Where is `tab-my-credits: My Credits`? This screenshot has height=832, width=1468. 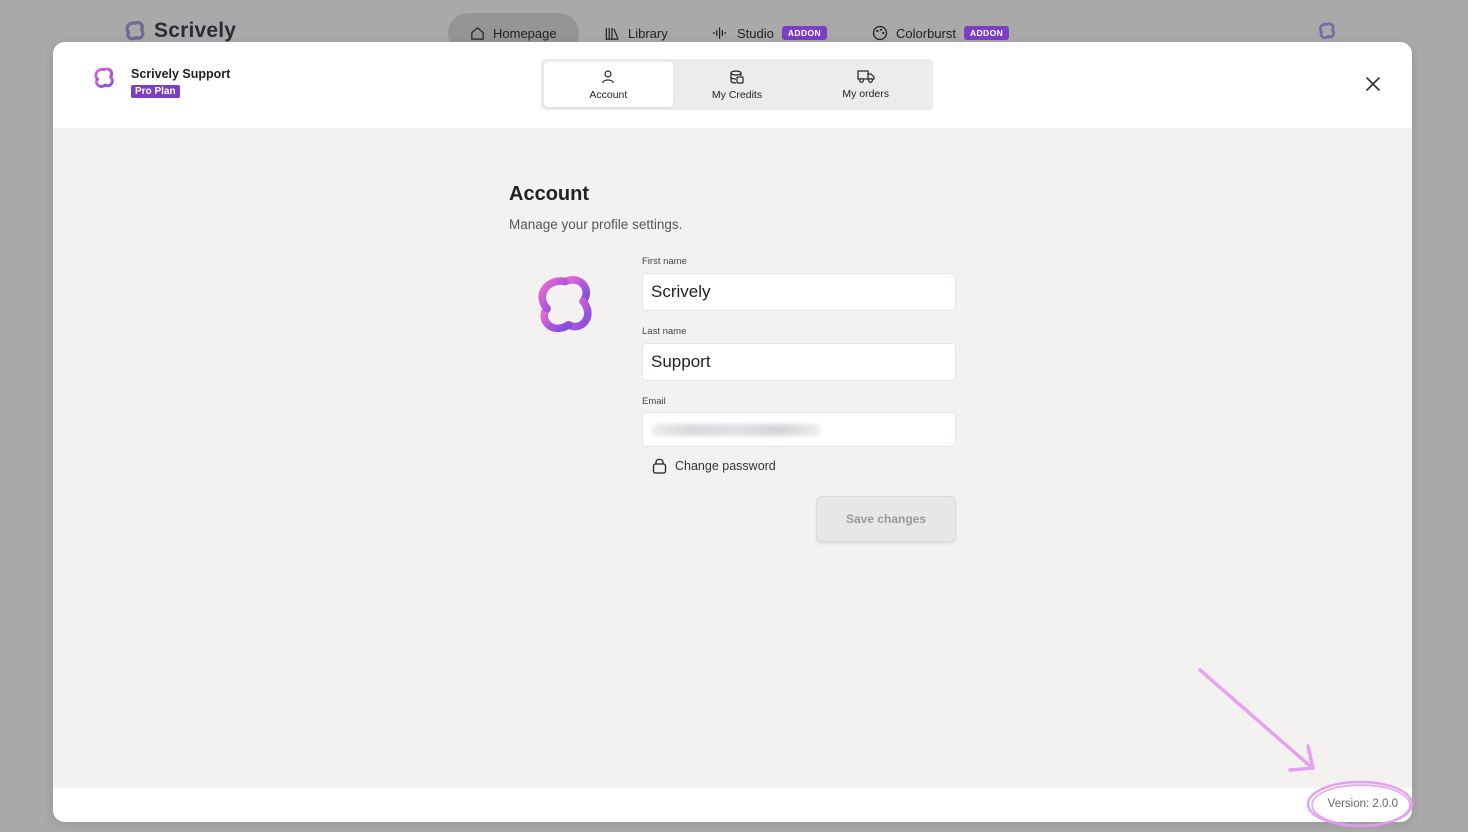 tab-my-credits: My Credits is located at coordinates (737, 84).